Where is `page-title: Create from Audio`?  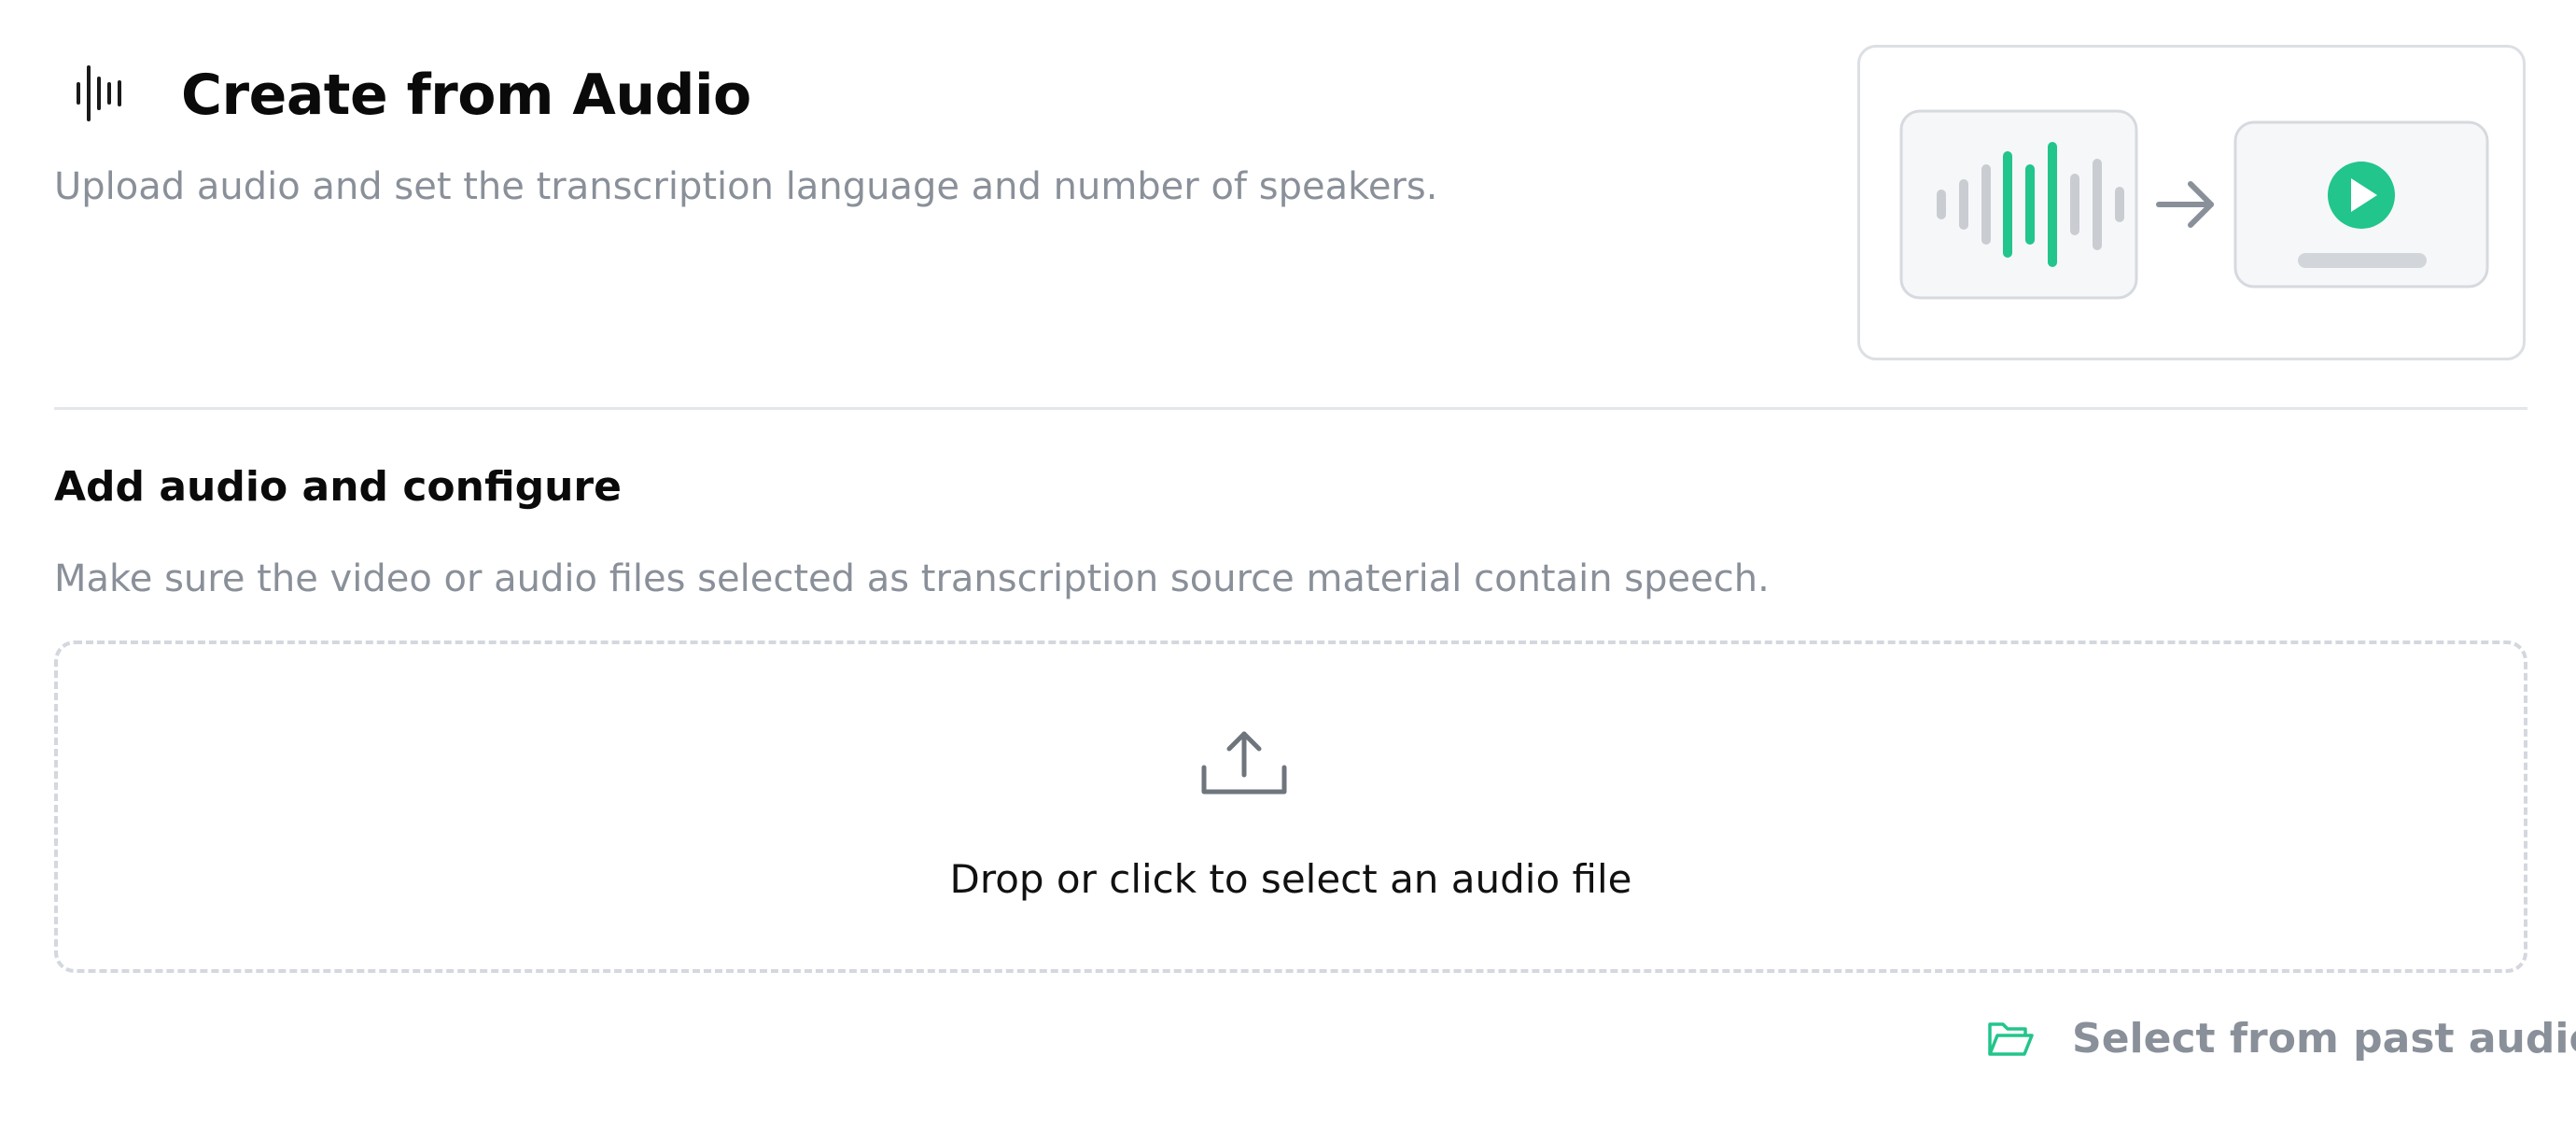
page-title: Create from Audio is located at coordinates (466, 95).